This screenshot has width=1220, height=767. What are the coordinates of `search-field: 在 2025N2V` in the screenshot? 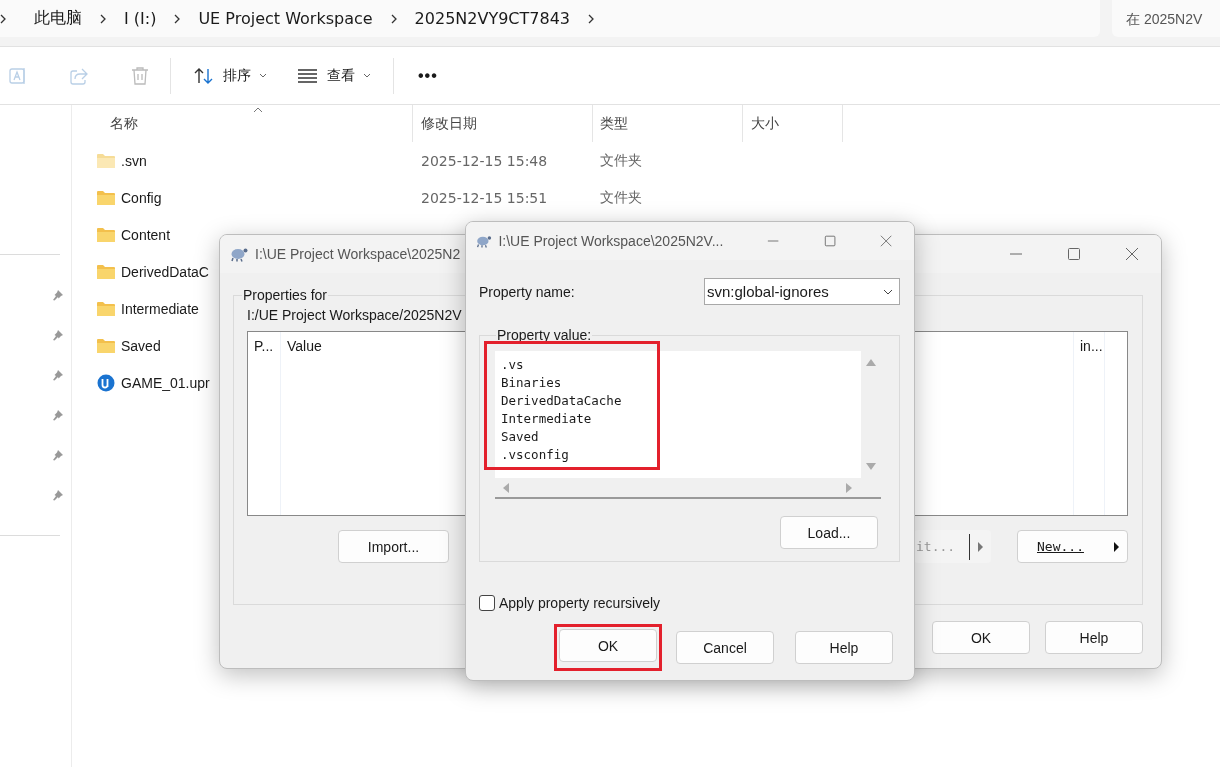 It's located at (1166, 18).